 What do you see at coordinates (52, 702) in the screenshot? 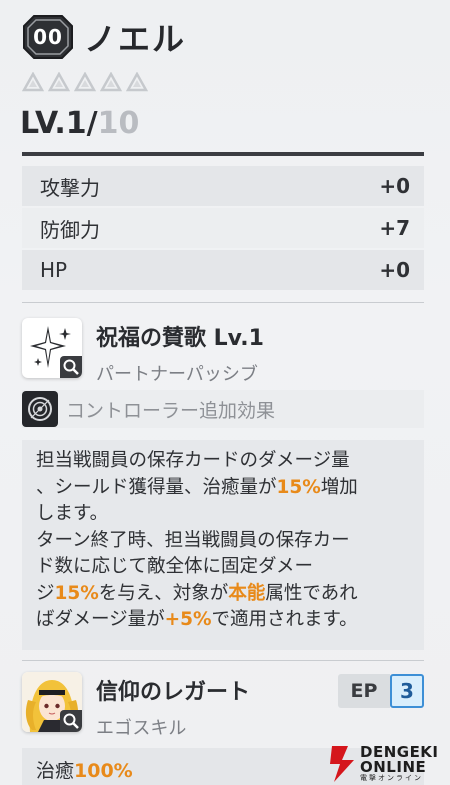
I see `character-portrait-icon` at bounding box center [52, 702].